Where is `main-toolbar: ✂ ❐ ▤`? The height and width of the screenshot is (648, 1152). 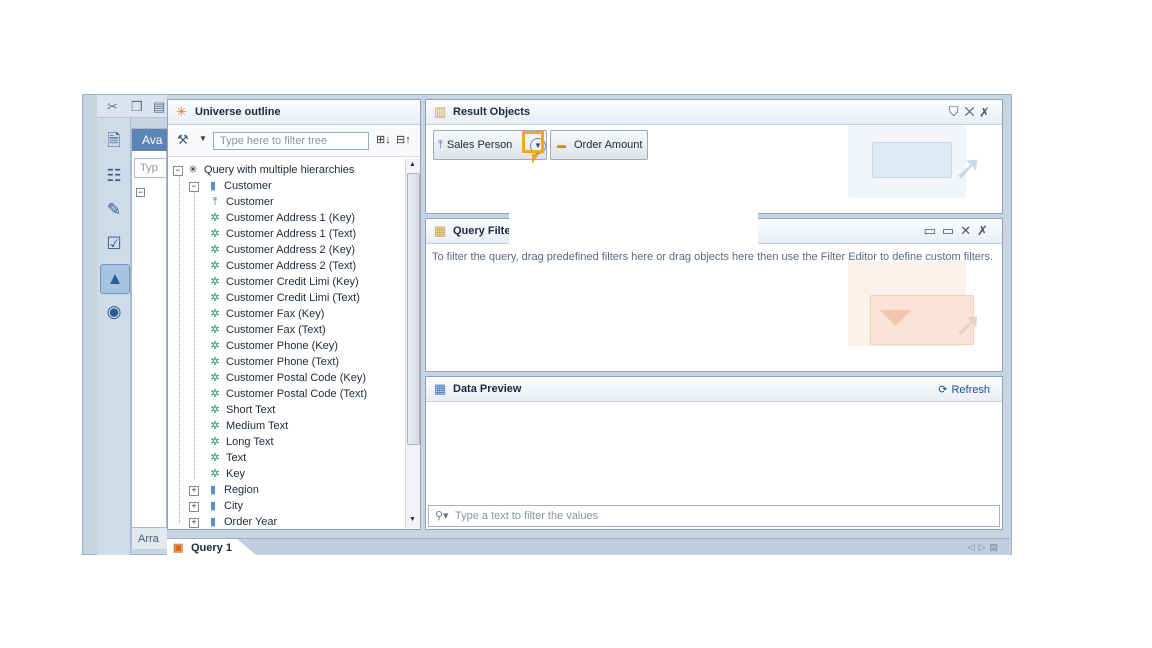 main-toolbar: ✂ ❐ ▤ is located at coordinates (132, 106).